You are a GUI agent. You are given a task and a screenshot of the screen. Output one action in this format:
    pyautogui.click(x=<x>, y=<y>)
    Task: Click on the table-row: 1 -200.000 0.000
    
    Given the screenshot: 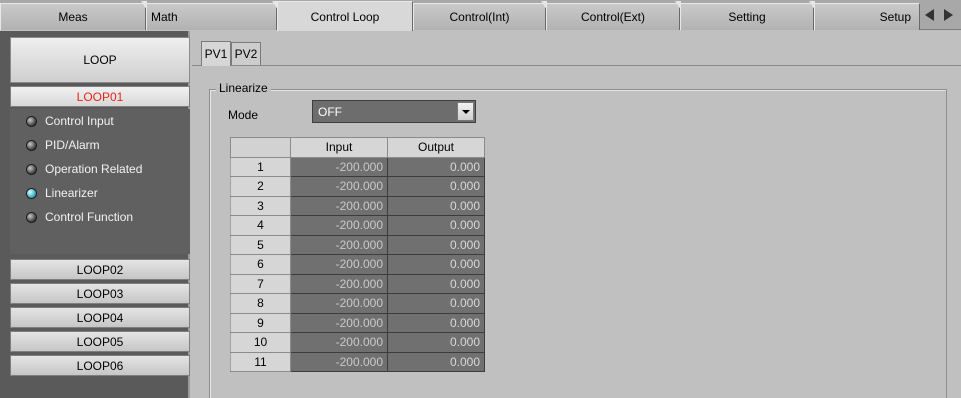 What is the action you would take?
    pyautogui.click(x=357, y=166)
    